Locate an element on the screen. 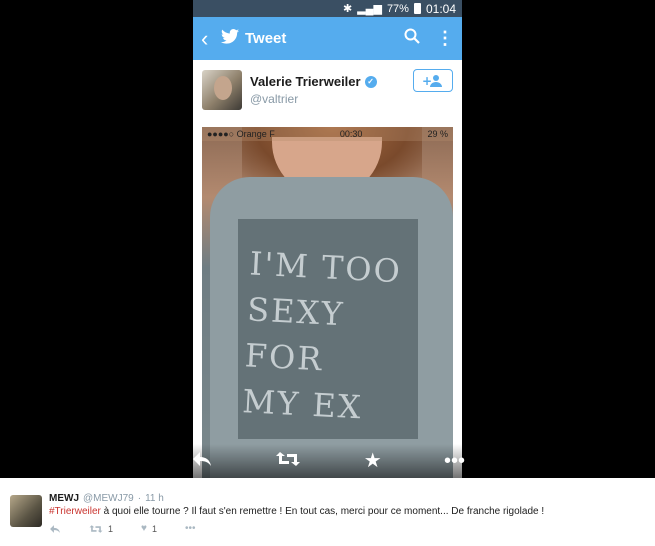 The image size is (655, 546). battery-percent: 77% is located at coordinates (397, 8).